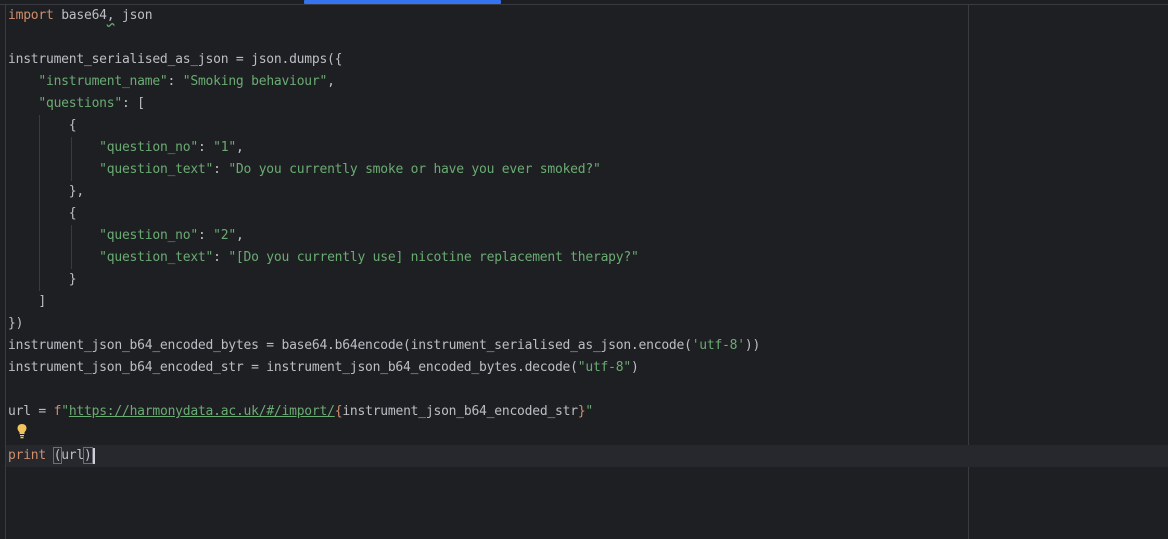 The image size is (1168, 539). Describe the element at coordinates (604, 367) in the screenshot. I see `code-token: "utf-8"` at that location.